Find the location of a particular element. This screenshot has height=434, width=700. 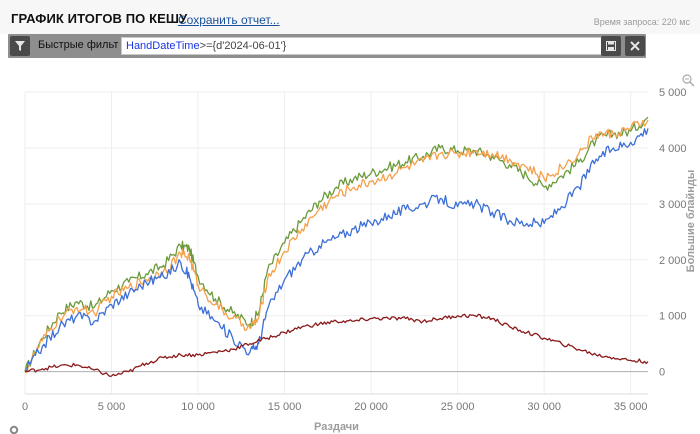

filter-query-condition: >={d'2024-06-01'} is located at coordinates (243, 46).